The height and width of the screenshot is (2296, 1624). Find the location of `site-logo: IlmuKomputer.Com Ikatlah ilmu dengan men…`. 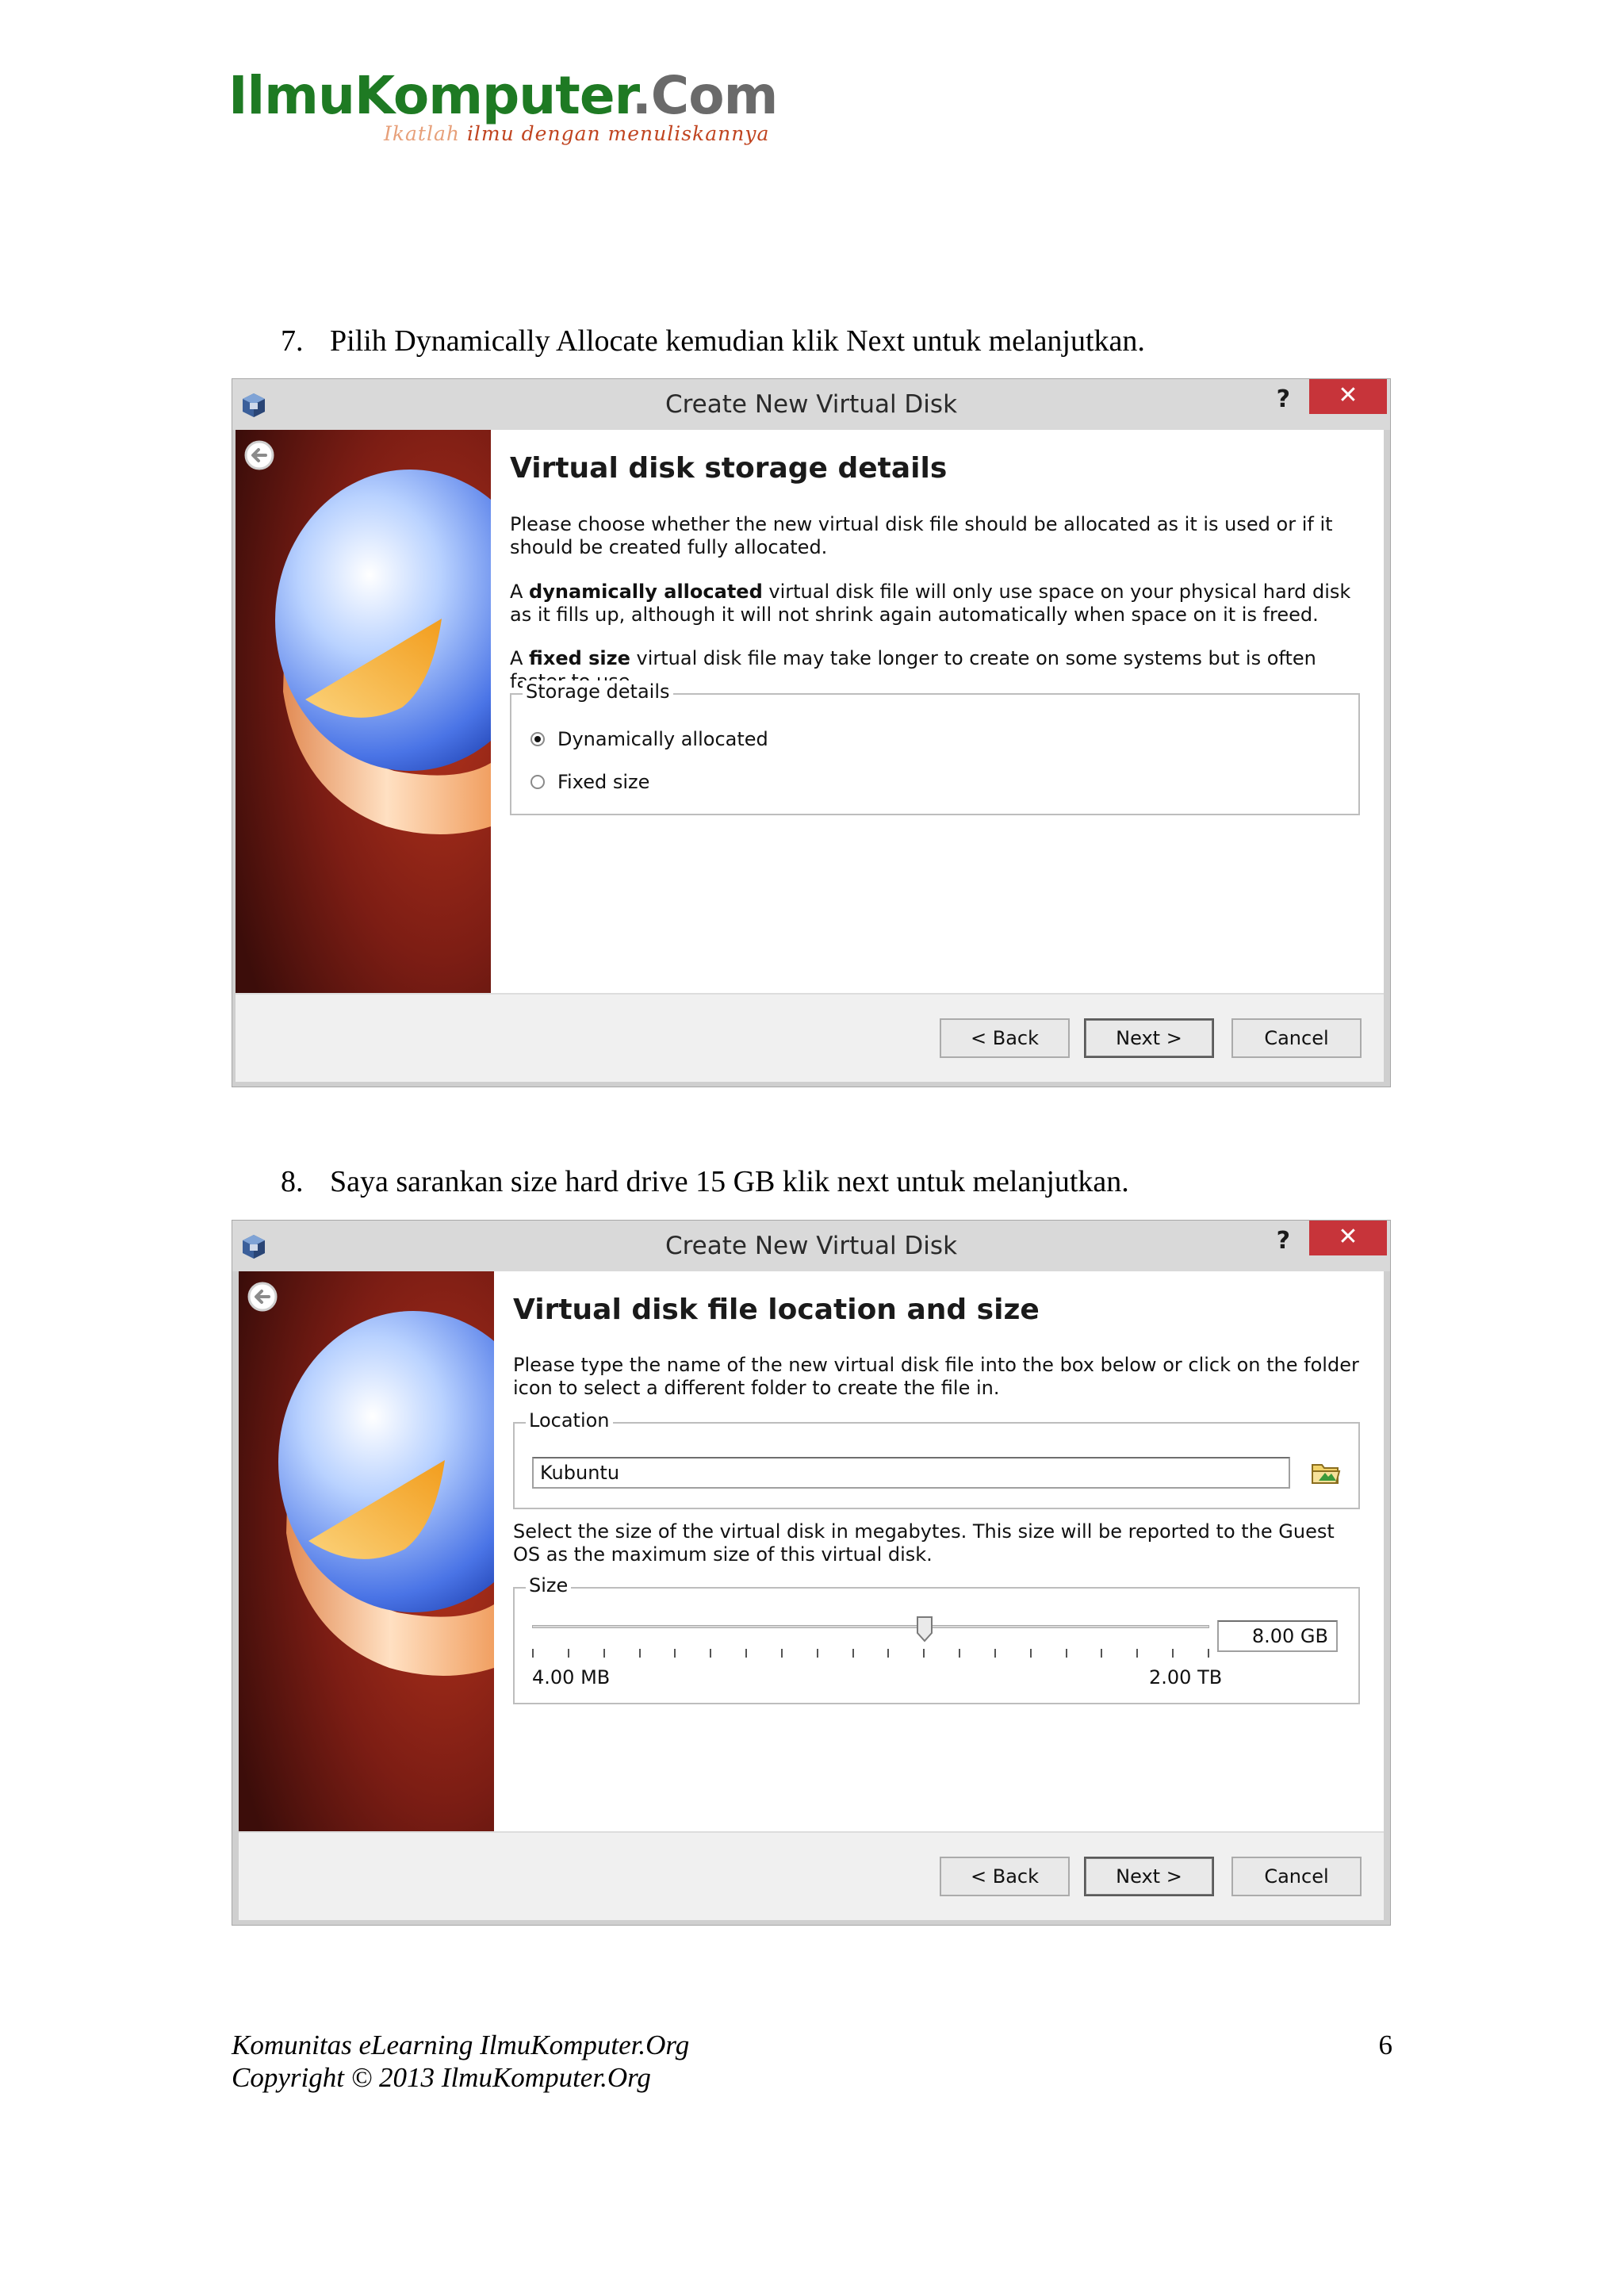

site-logo: IlmuKomputer.Com Ikatlah ilmu dengan men… is located at coordinates (503, 110).